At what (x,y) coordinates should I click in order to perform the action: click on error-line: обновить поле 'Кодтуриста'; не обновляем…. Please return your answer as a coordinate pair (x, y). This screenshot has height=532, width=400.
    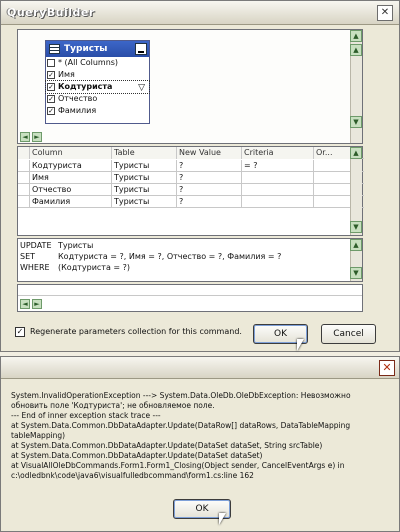
    Looking at the image, I should click on (113, 405).